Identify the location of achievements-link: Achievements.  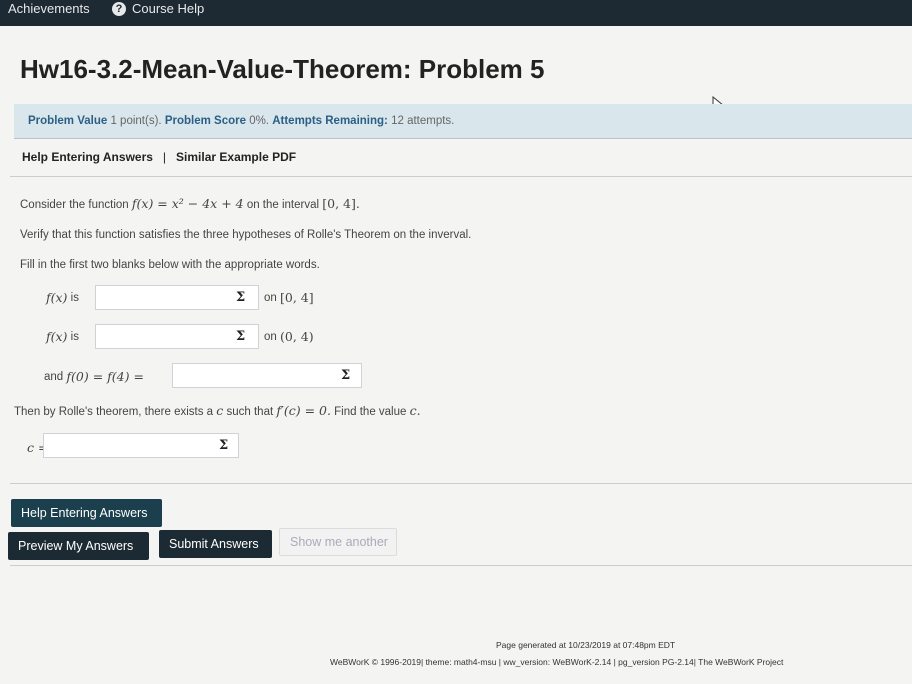
(49, 8).